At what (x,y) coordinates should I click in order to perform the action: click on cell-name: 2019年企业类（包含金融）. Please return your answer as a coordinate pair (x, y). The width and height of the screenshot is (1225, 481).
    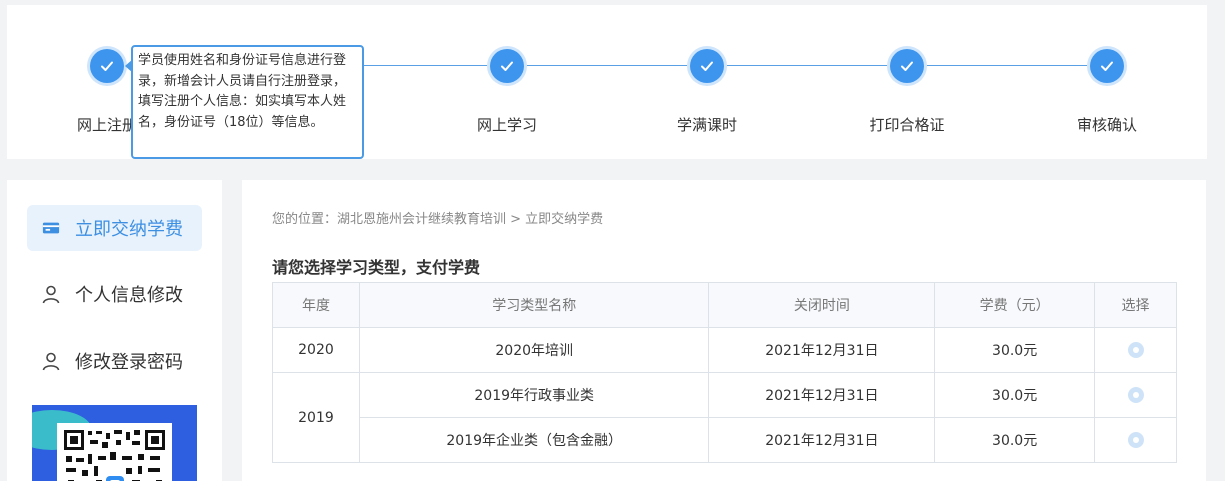
    Looking at the image, I should click on (534, 440).